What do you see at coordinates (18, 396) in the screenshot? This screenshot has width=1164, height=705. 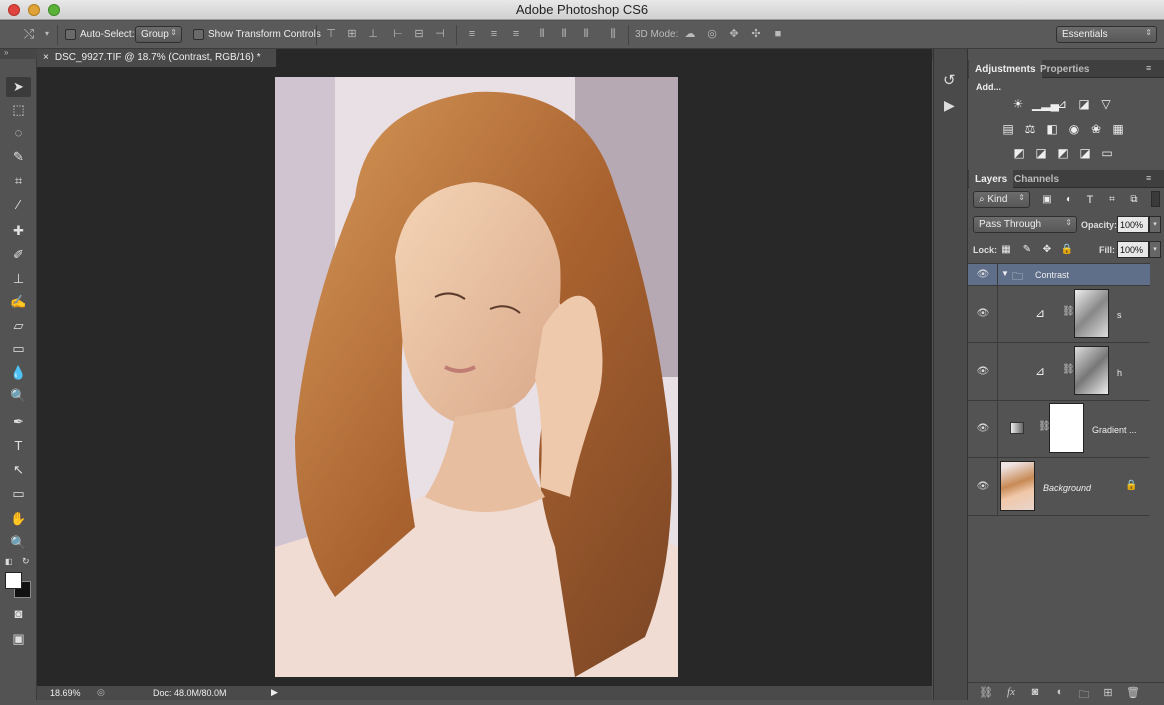 I see `dodge-tool-icon: 🔍` at bounding box center [18, 396].